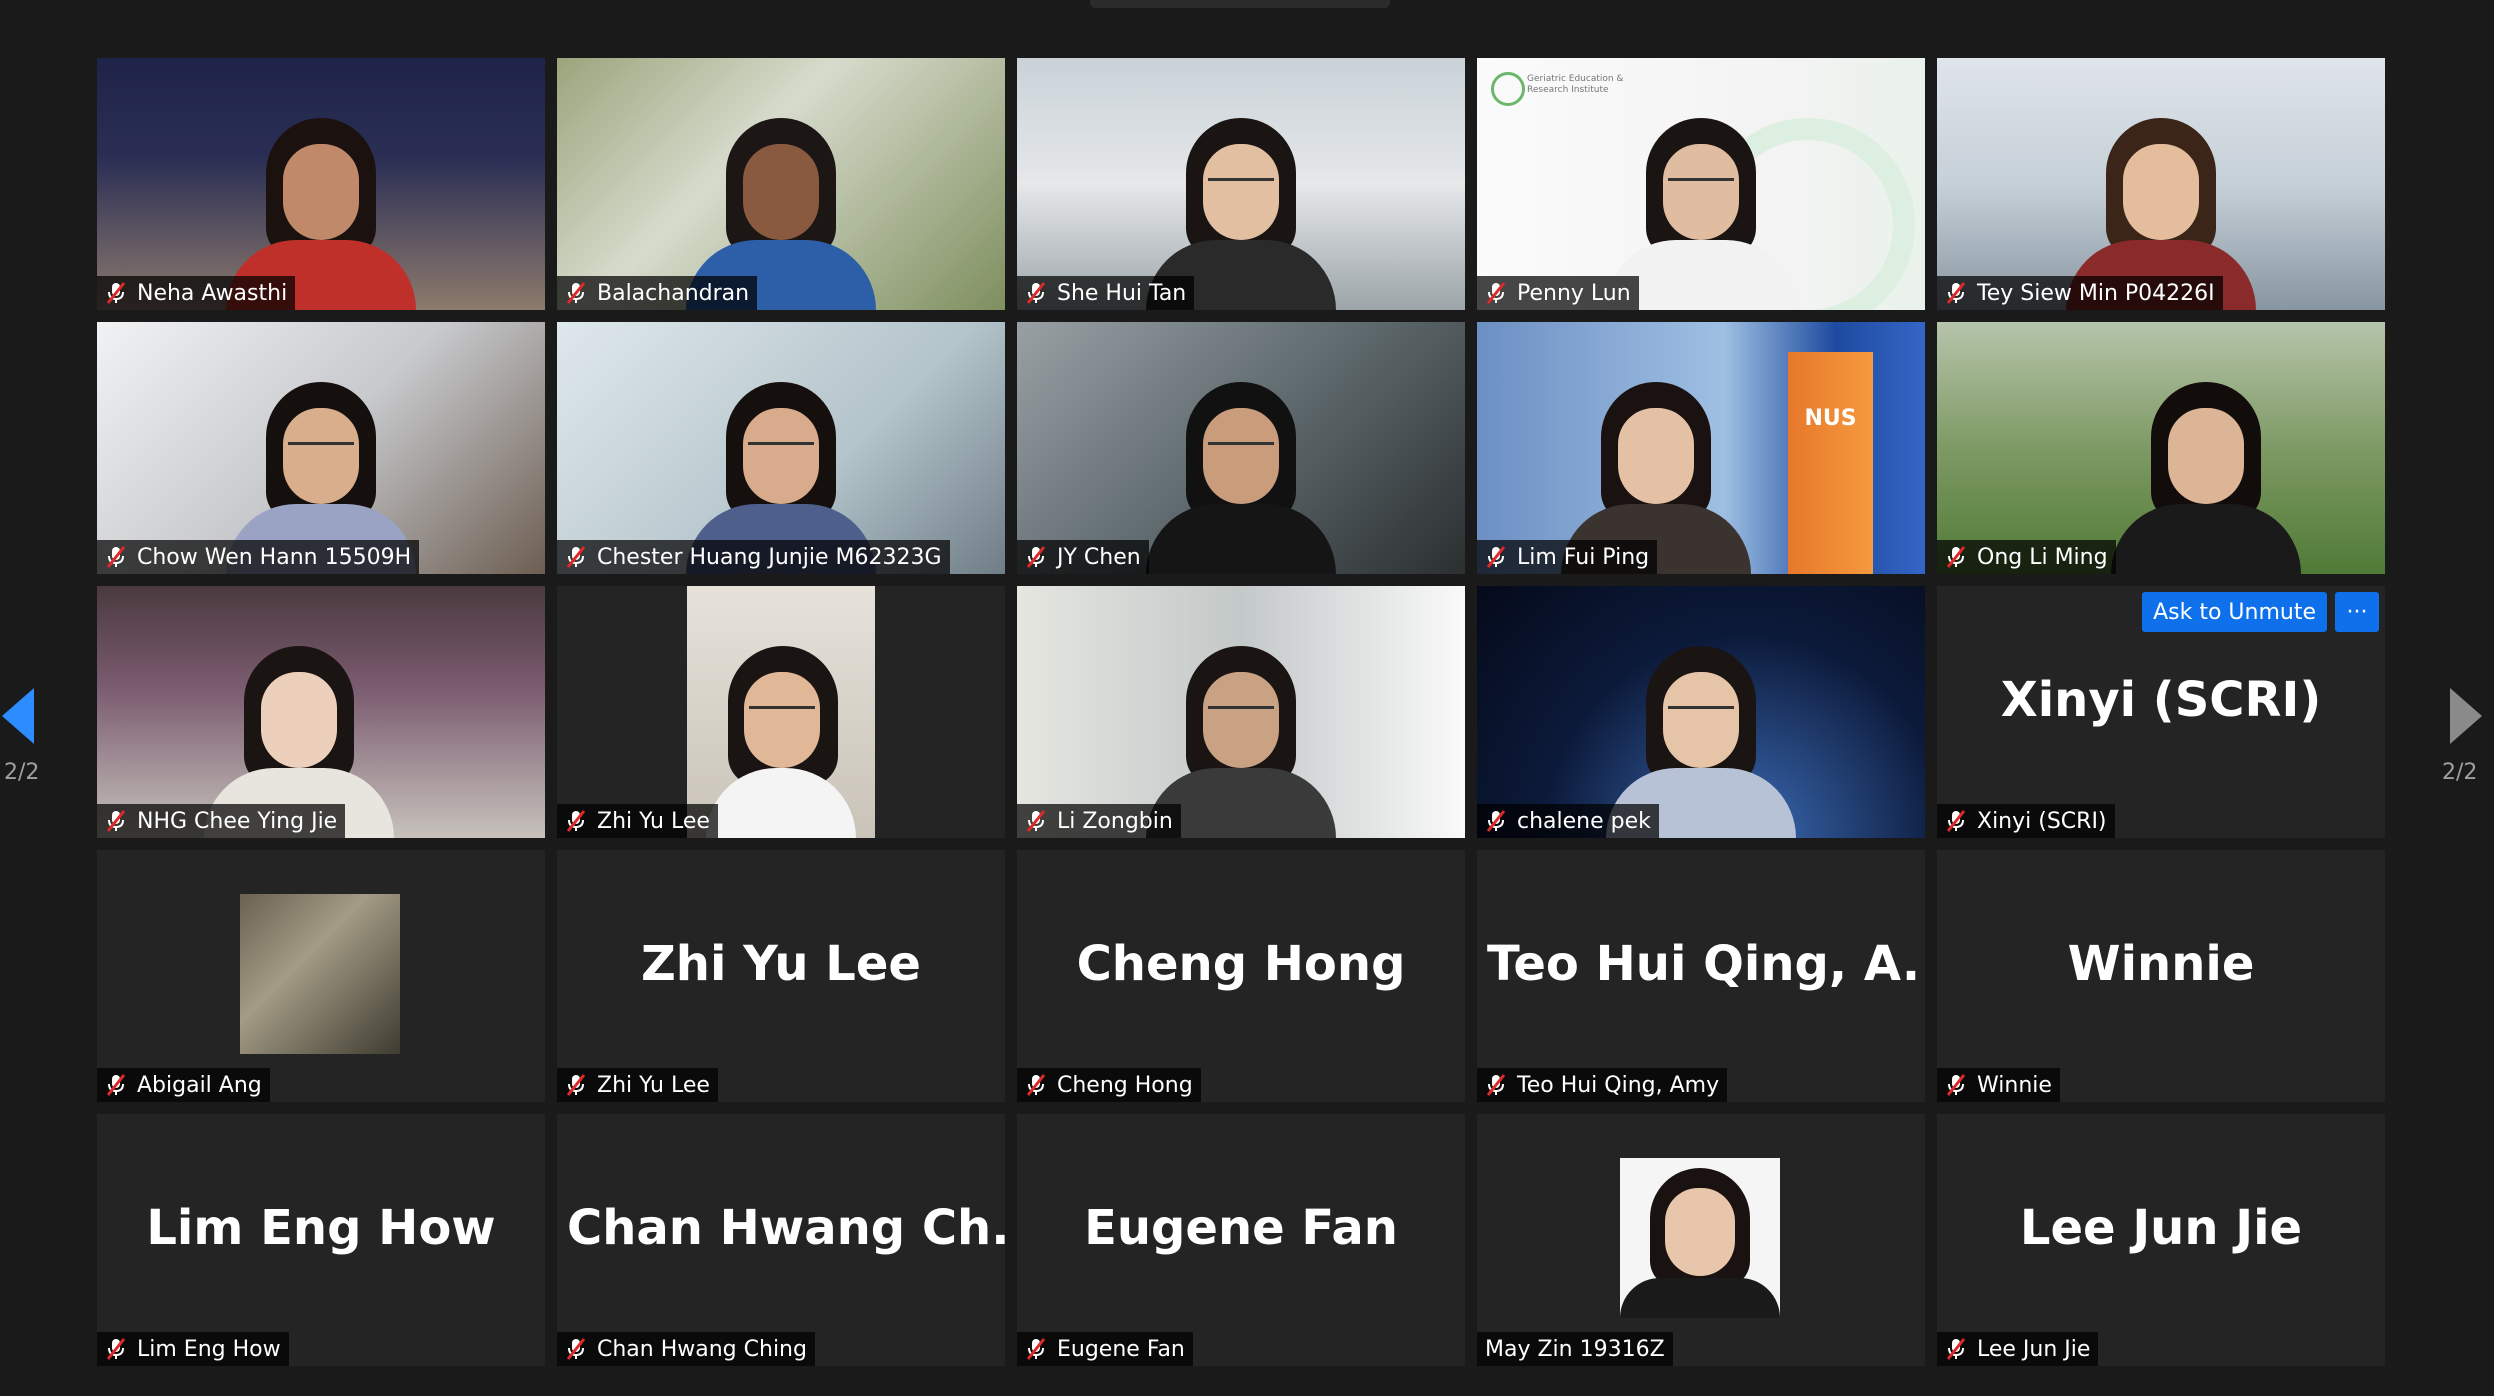 This screenshot has height=1396, width=2494. I want to click on participant-name-tag: Eugene Fan, so click(1105, 1349).